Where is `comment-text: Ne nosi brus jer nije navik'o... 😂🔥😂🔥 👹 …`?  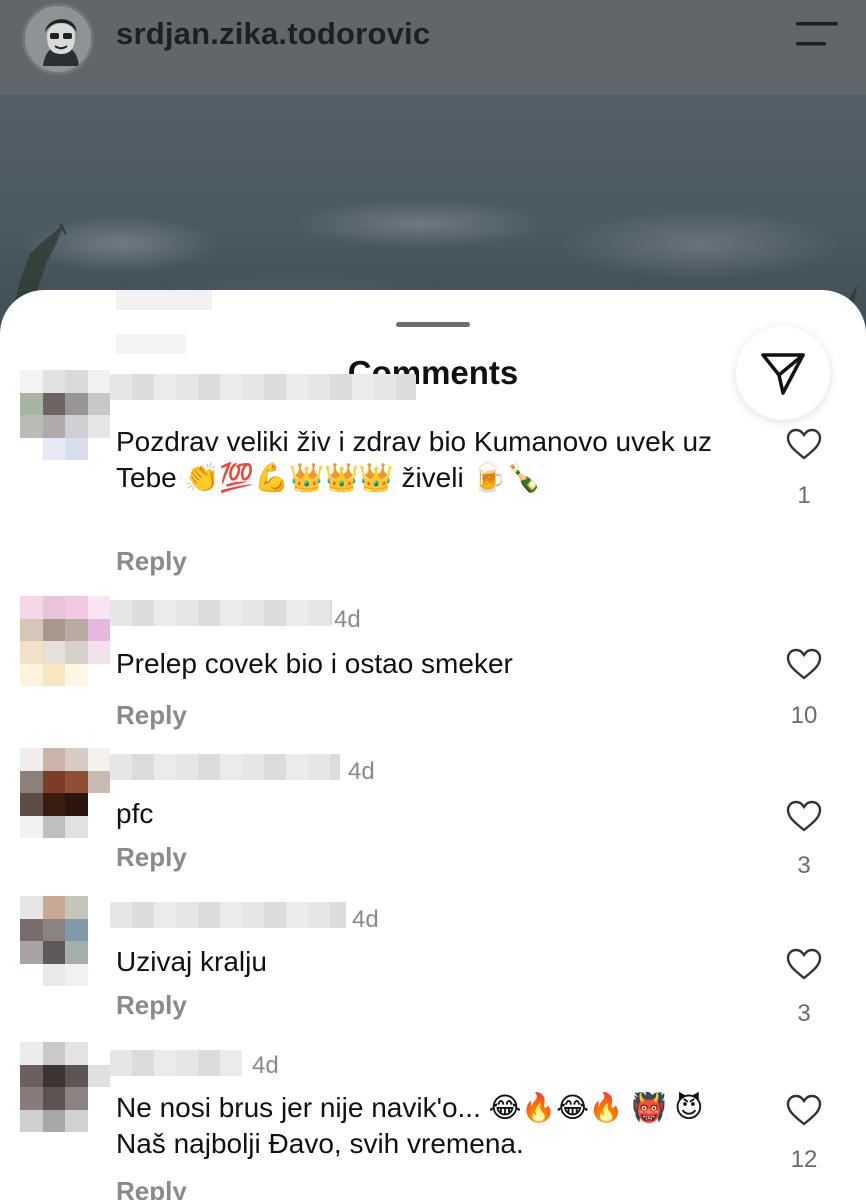 comment-text: Ne nosi brus jer nije navik'o... 😂🔥😂🔥 👹 … is located at coordinates (410, 1125).